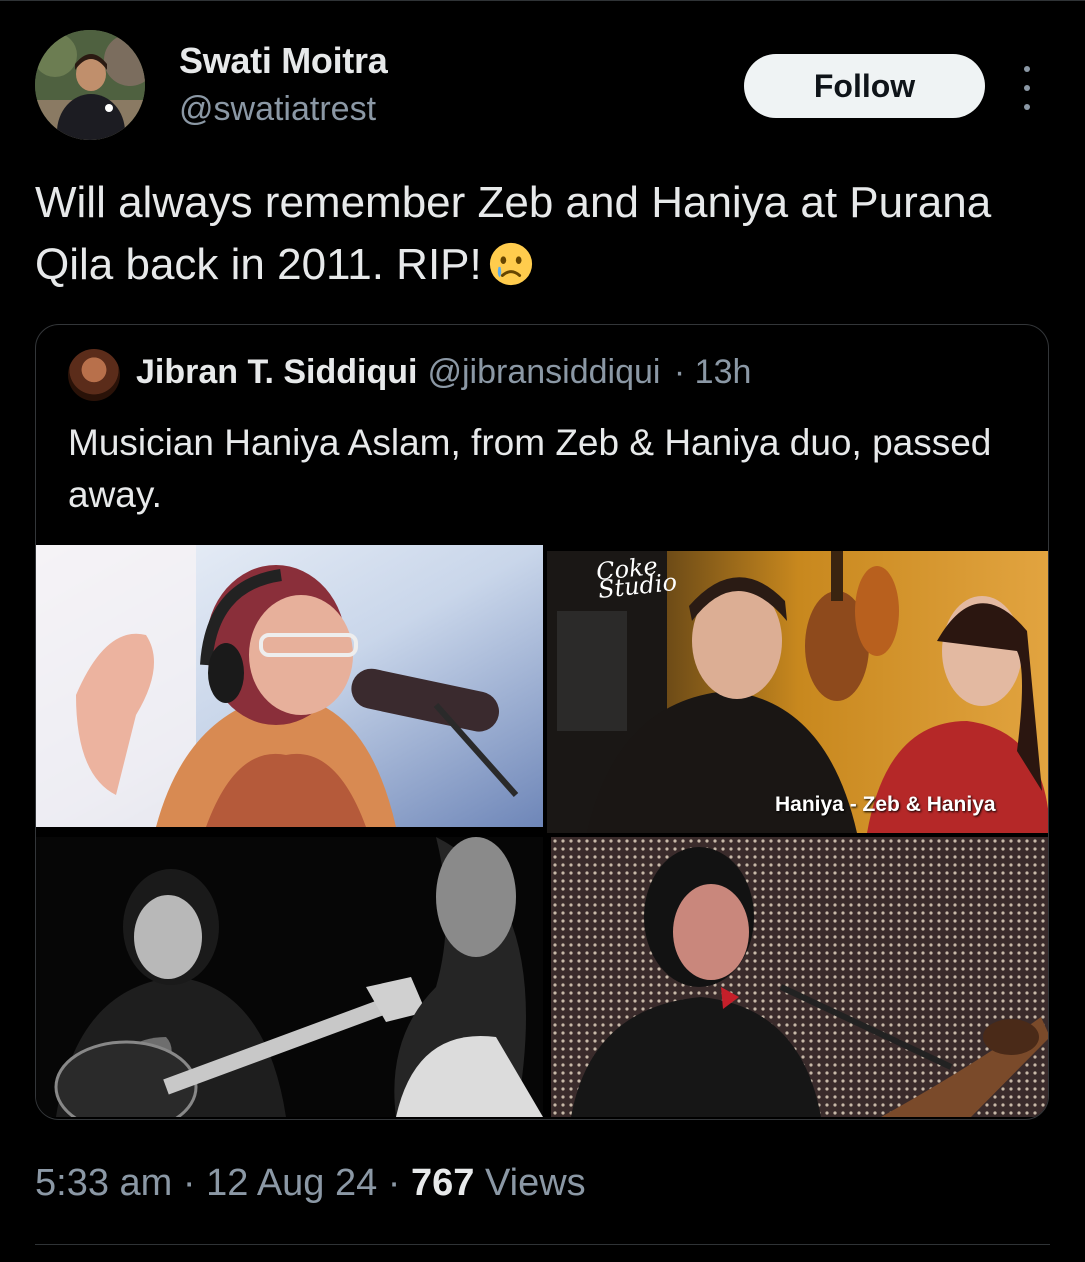  I want to click on author-avatar, so click(90, 85).